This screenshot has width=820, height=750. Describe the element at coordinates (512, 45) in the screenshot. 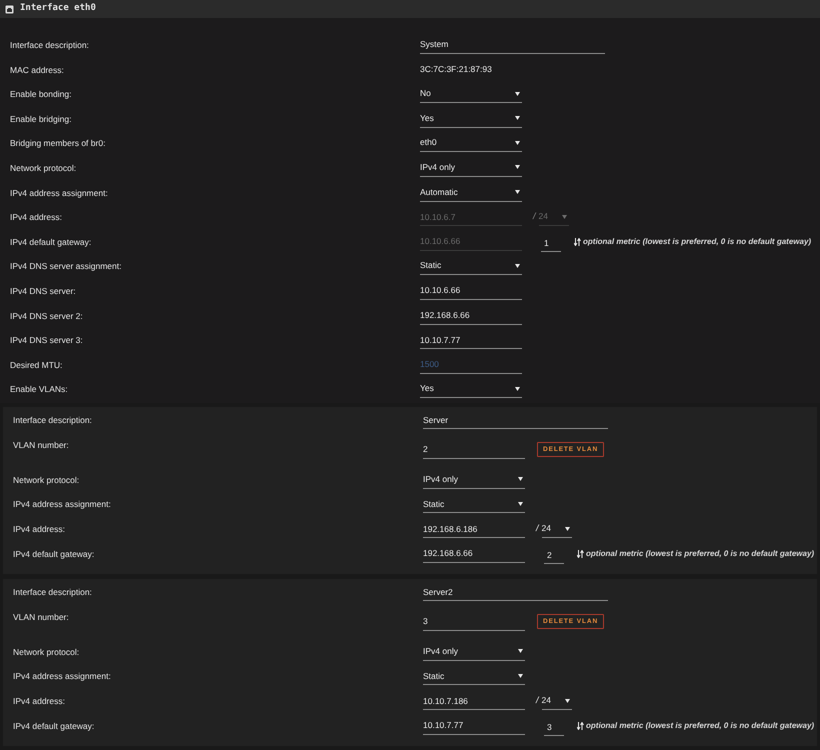

I see `text-field: System` at that location.